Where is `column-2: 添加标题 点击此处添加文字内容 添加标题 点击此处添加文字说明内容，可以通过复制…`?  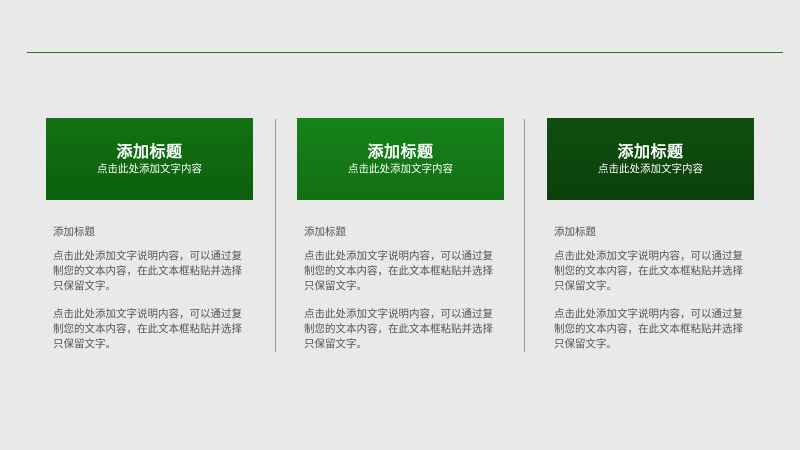
column-2: 添加标题 点击此处添加文字内容 添加标题 点击此处添加文字说明内容，可以通过复制… is located at coordinates (400, 241).